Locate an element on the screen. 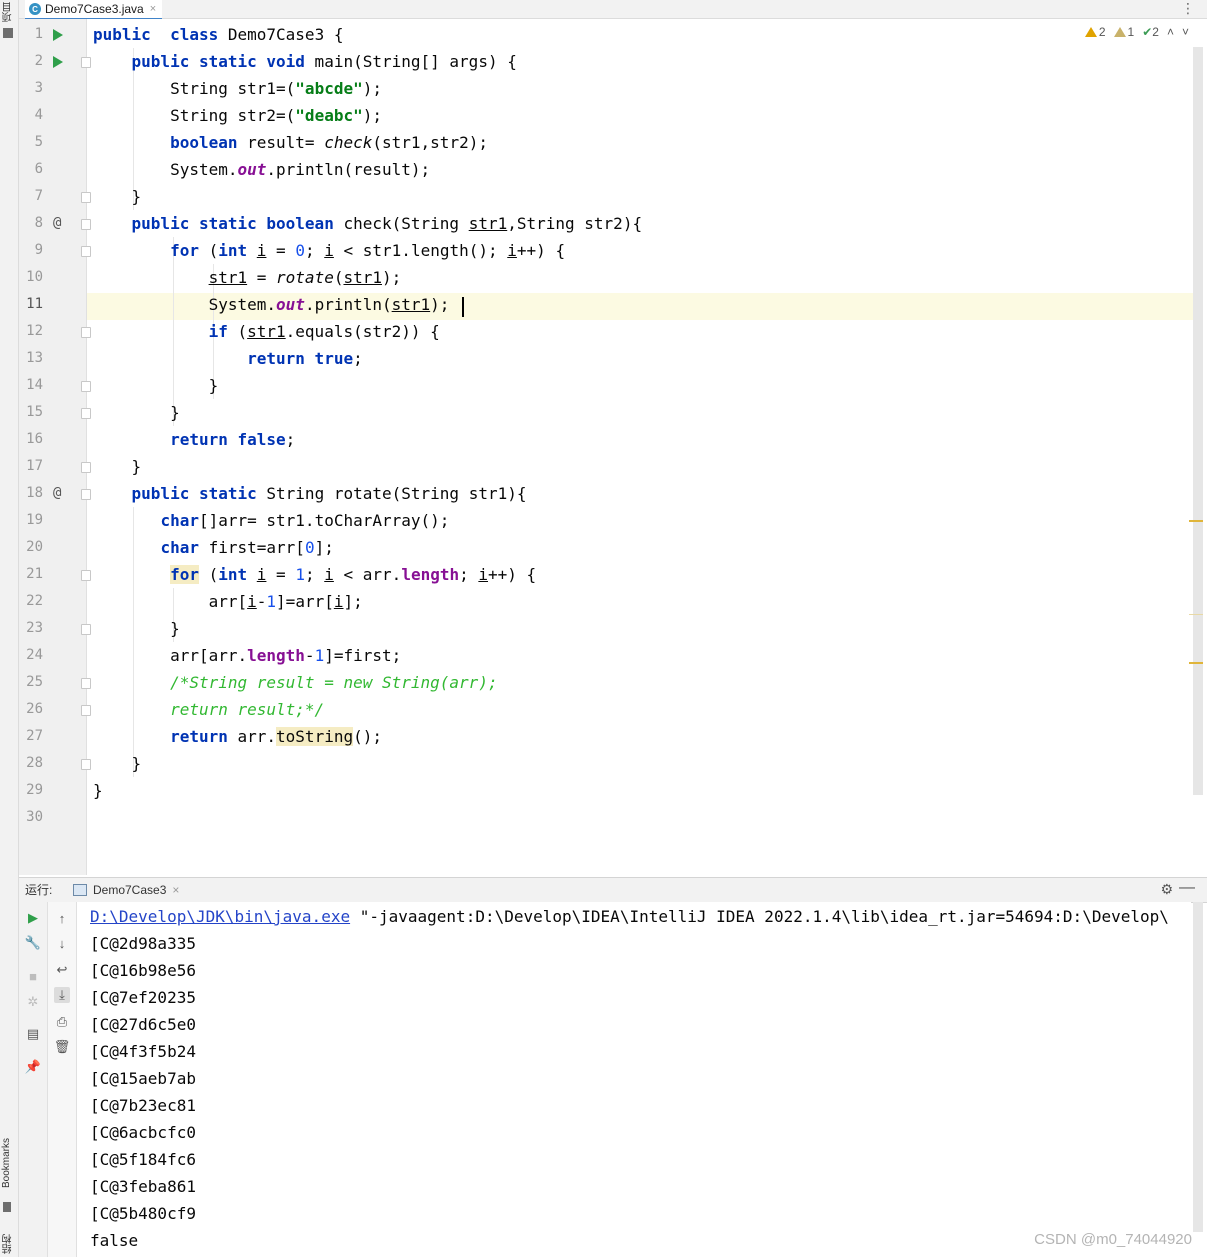 This screenshot has width=1207, height=1257. code-line: return false; is located at coordinates (194, 439).